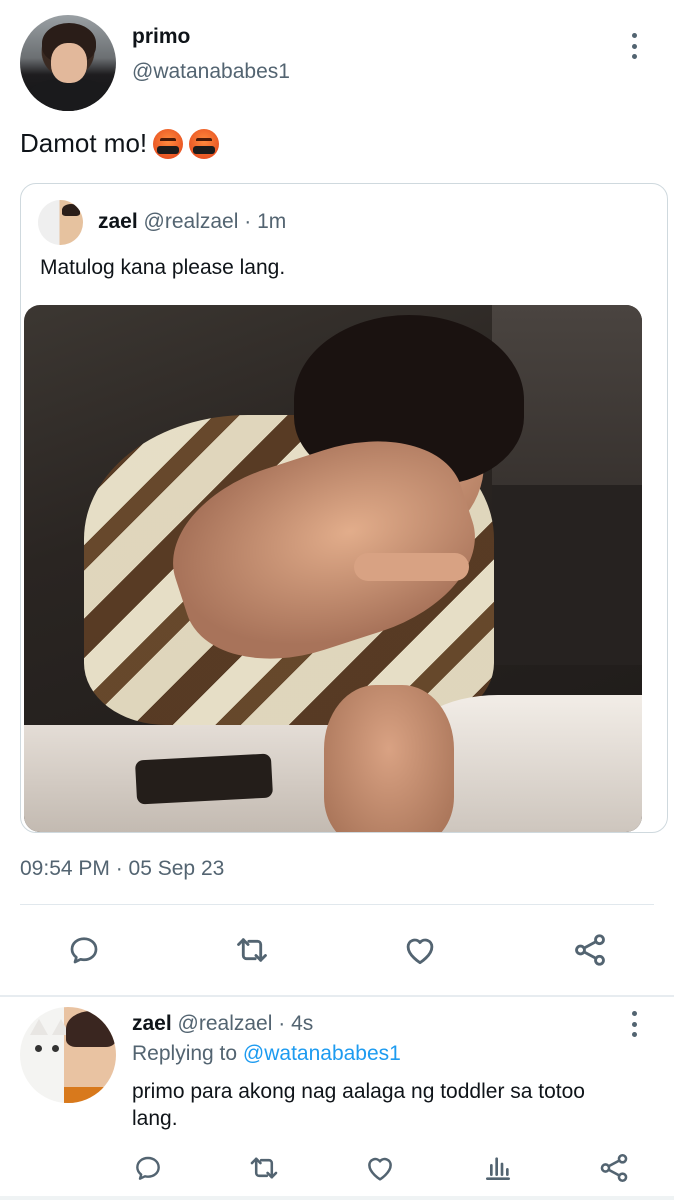 The height and width of the screenshot is (1200, 674). Describe the element at coordinates (122, 868) in the screenshot. I see `tweet-timestamp: 09:54 PM · 05 Sep 23` at that location.